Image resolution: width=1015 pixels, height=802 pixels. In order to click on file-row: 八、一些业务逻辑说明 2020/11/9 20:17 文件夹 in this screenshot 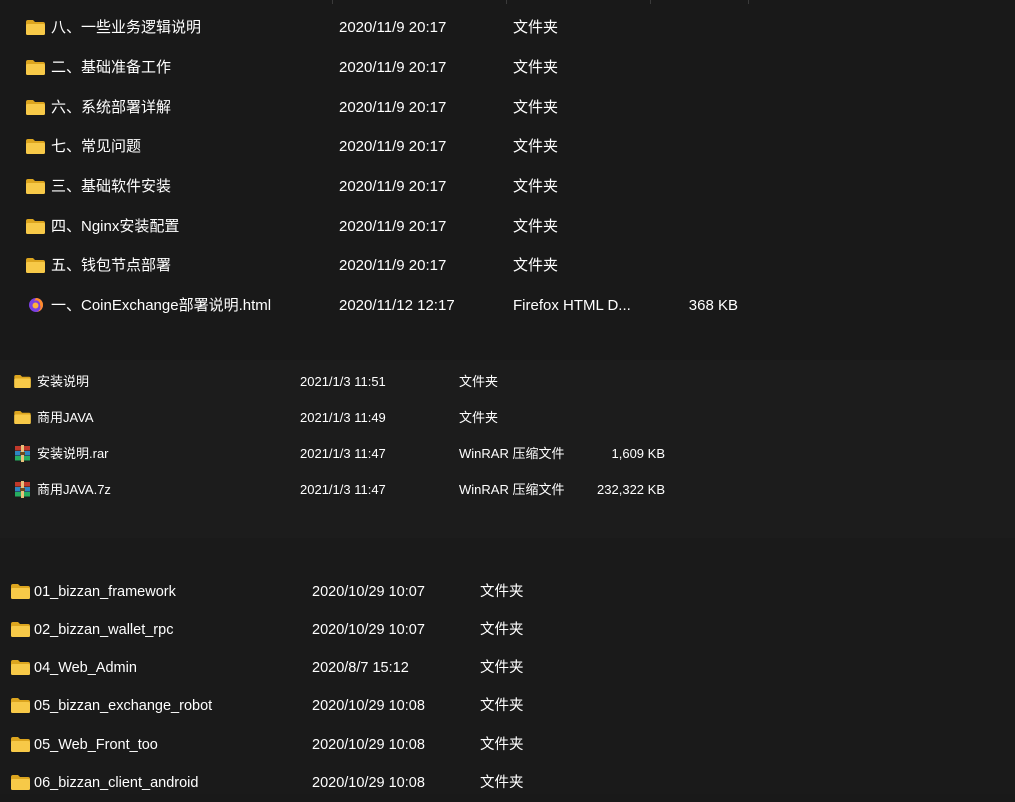, I will do `click(507, 28)`.